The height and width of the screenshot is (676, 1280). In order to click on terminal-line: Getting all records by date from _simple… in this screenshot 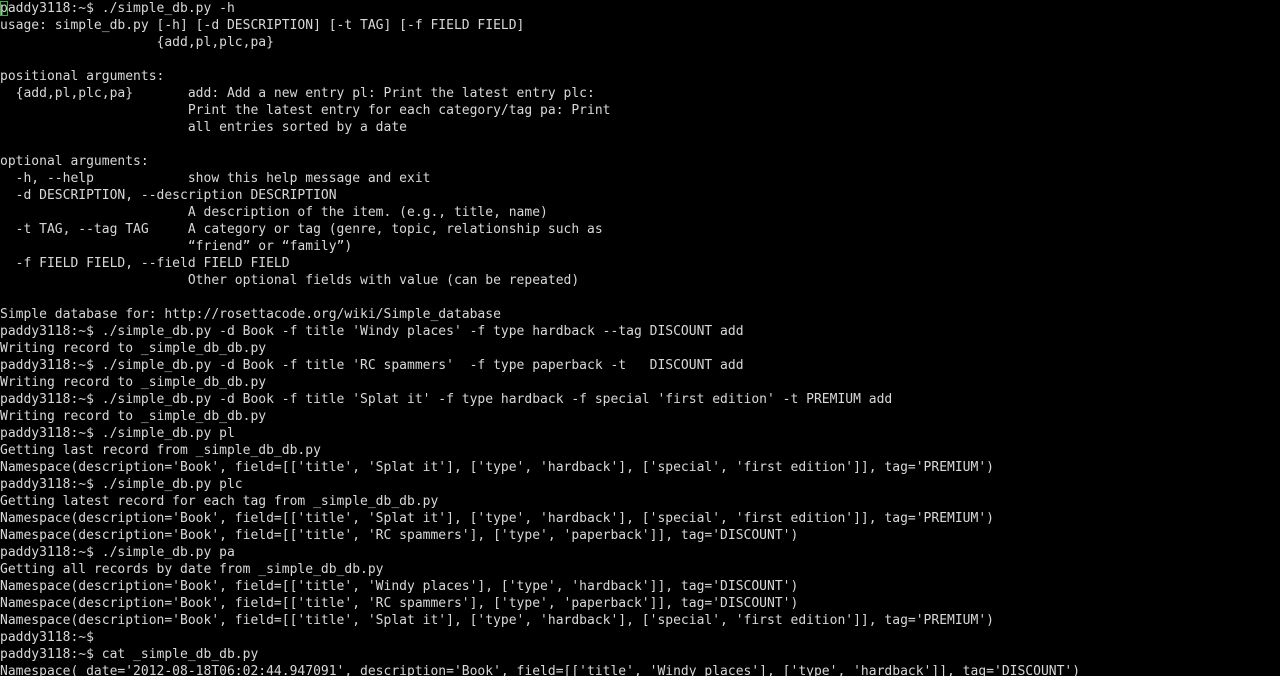, I will do `click(192, 569)`.